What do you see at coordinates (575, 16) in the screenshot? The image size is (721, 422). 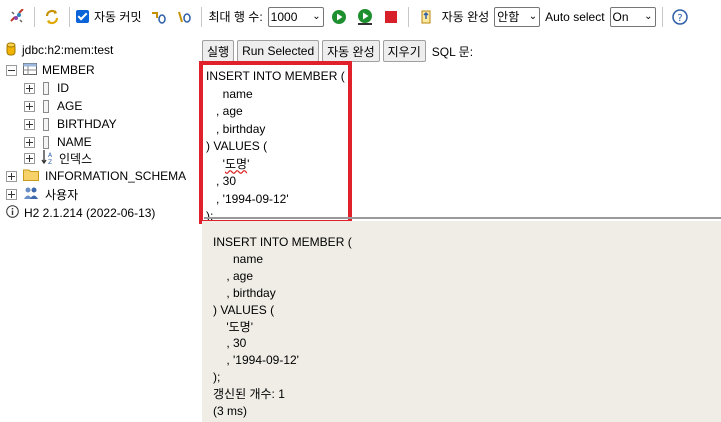 I see `autoselect-label: Auto select` at bounding box center [575, 16].